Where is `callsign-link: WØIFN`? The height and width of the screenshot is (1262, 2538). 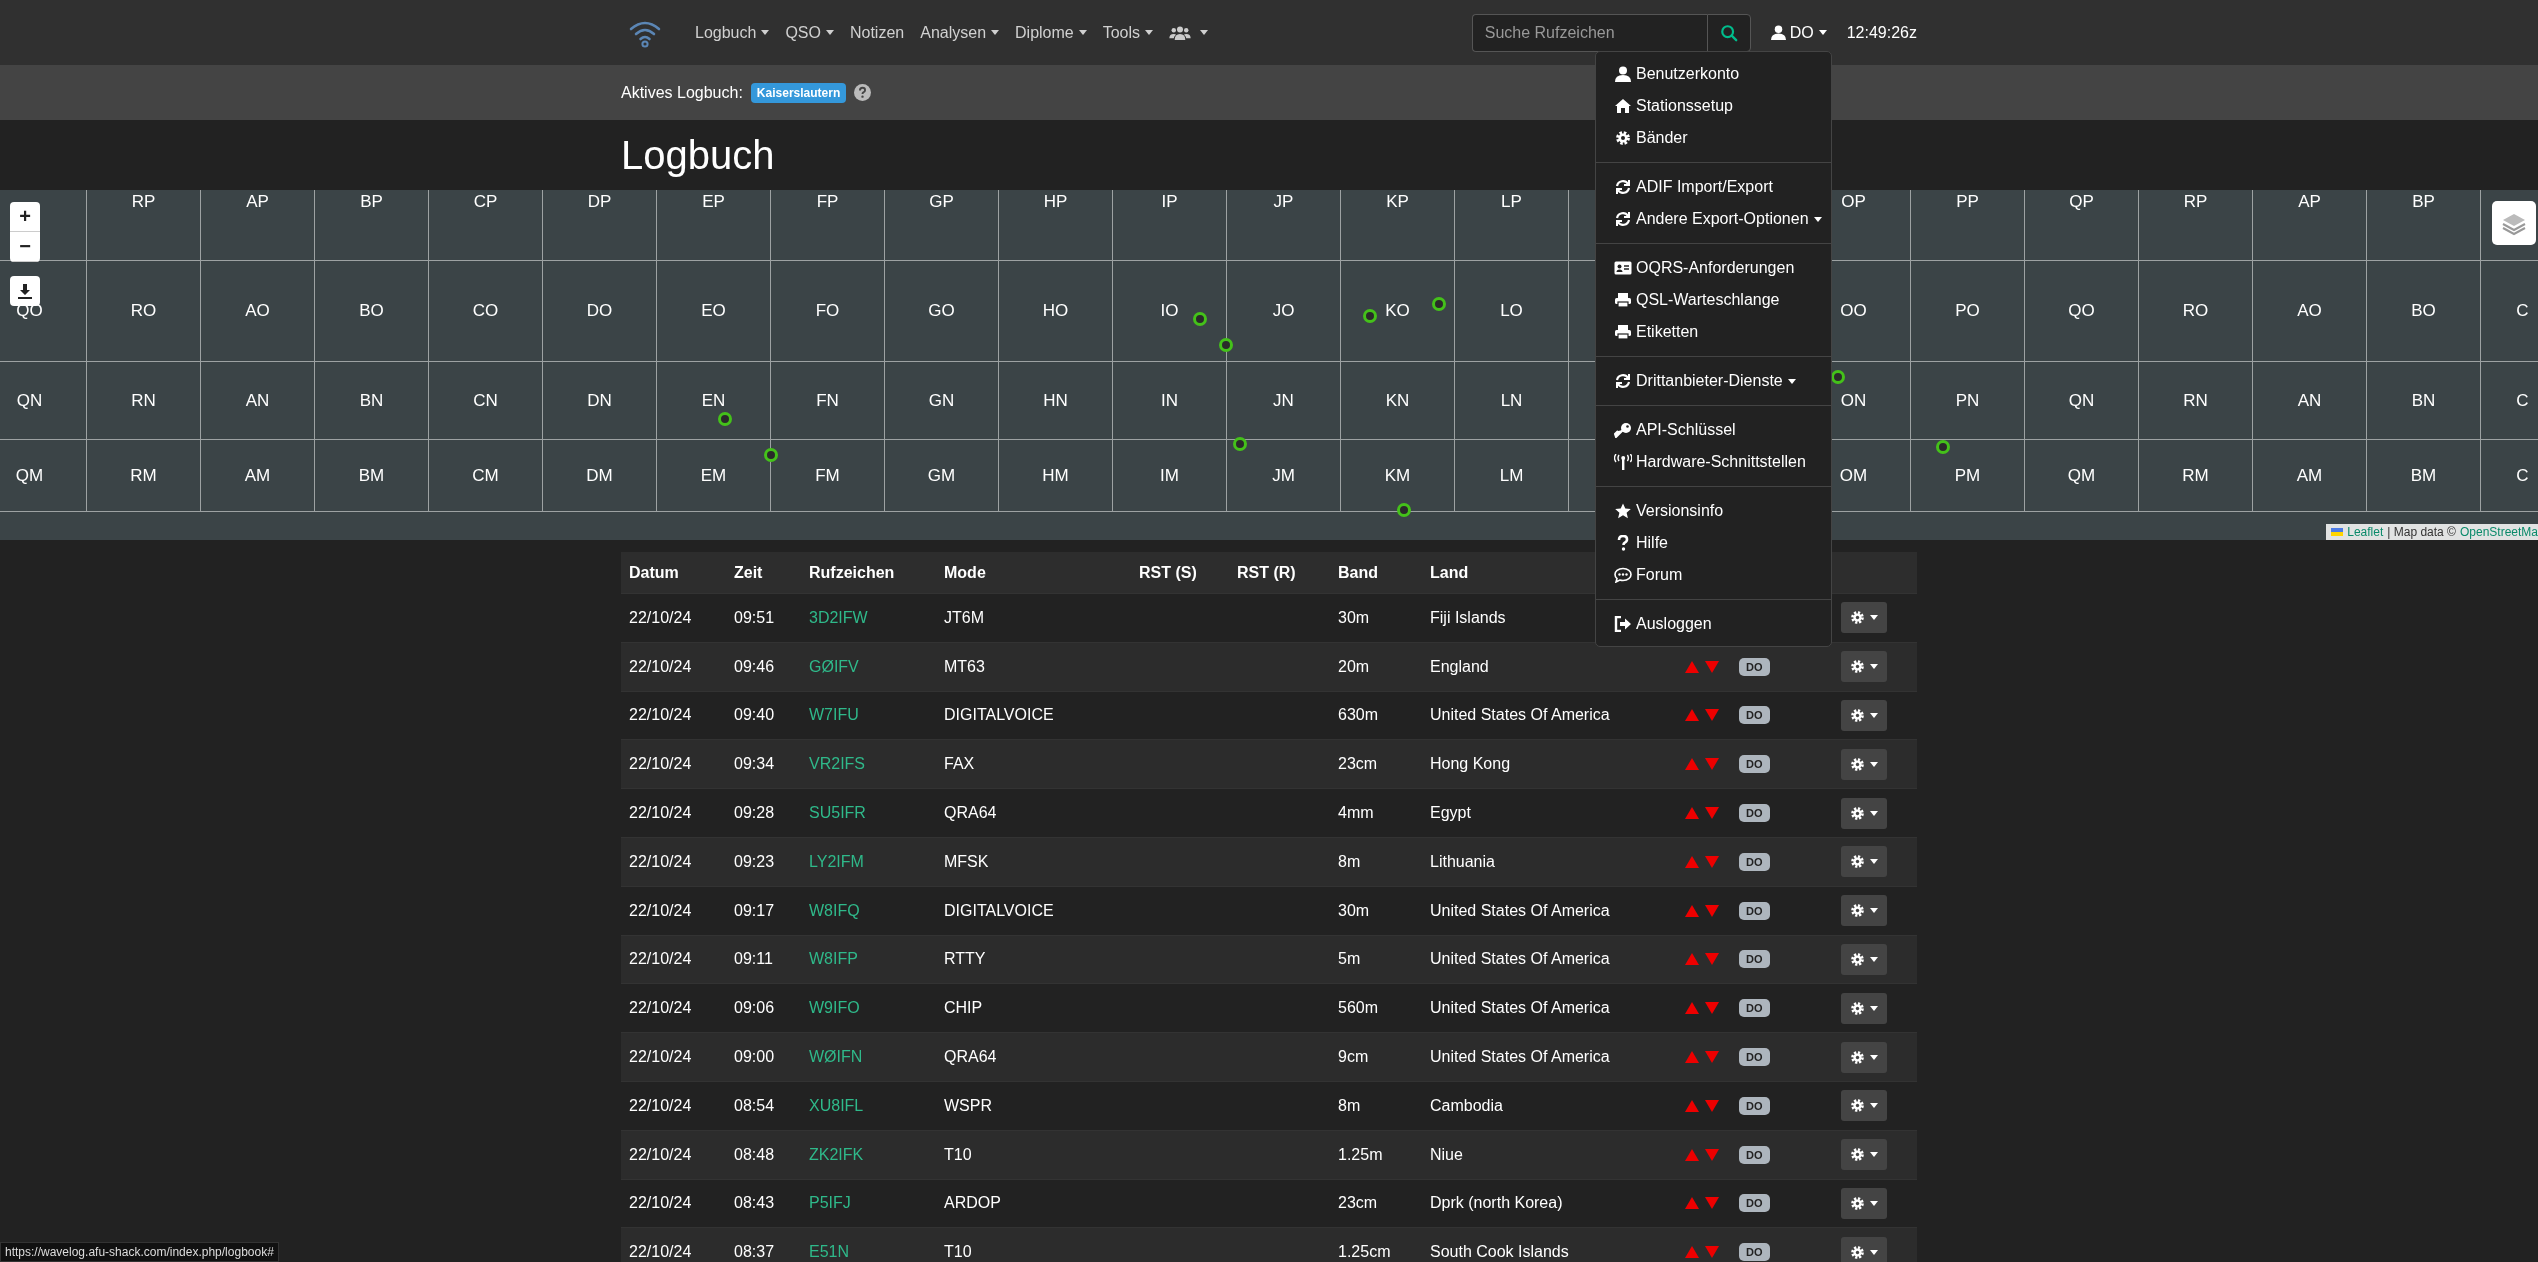 callsign-link: WØIFN is located at coordinates (836, 1057).